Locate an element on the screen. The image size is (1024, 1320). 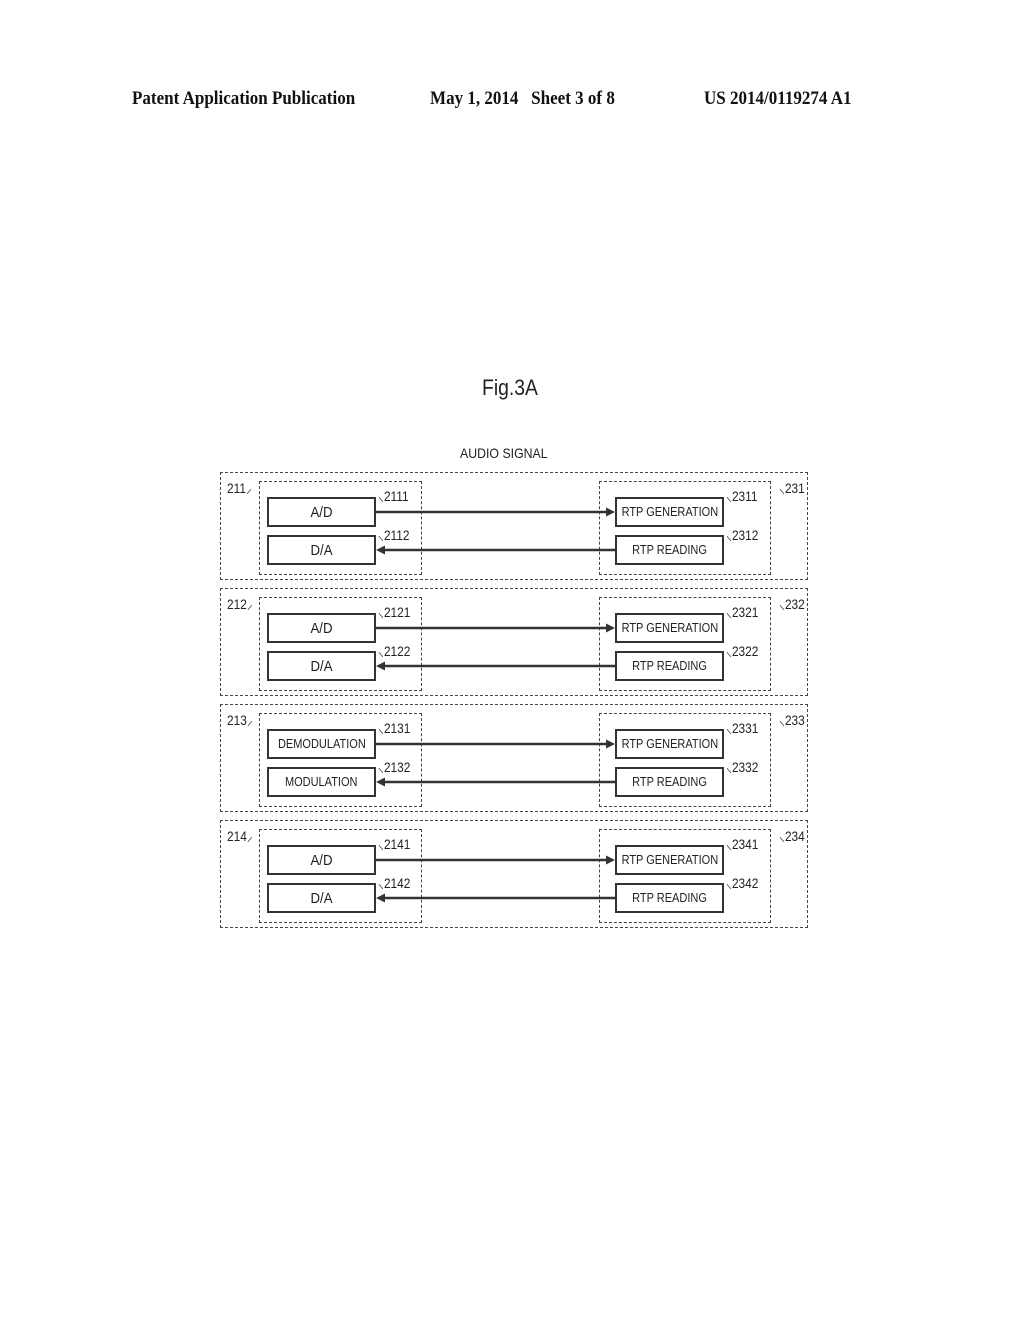
right-unit-ref: ⸜233 is located at coordinates (792, 720).